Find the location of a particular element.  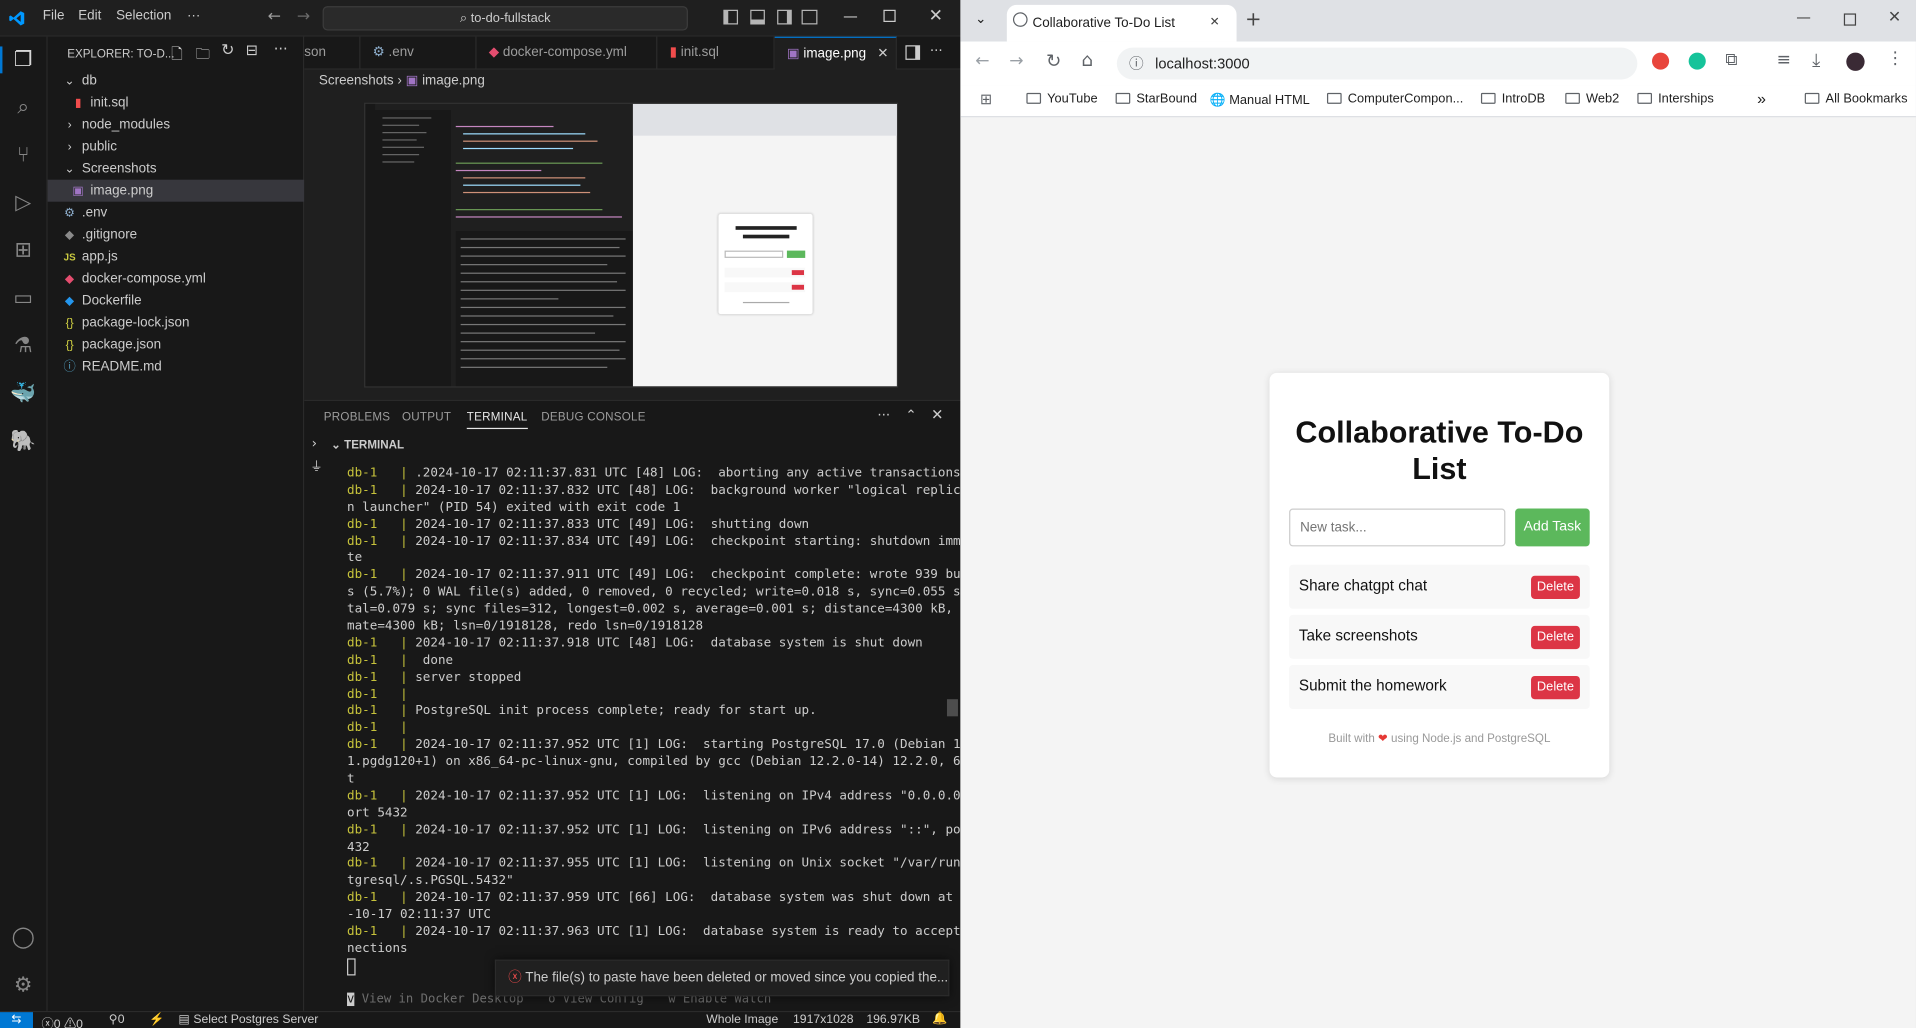

testing-icon: ⚗ is located at coordinates (23, 345).